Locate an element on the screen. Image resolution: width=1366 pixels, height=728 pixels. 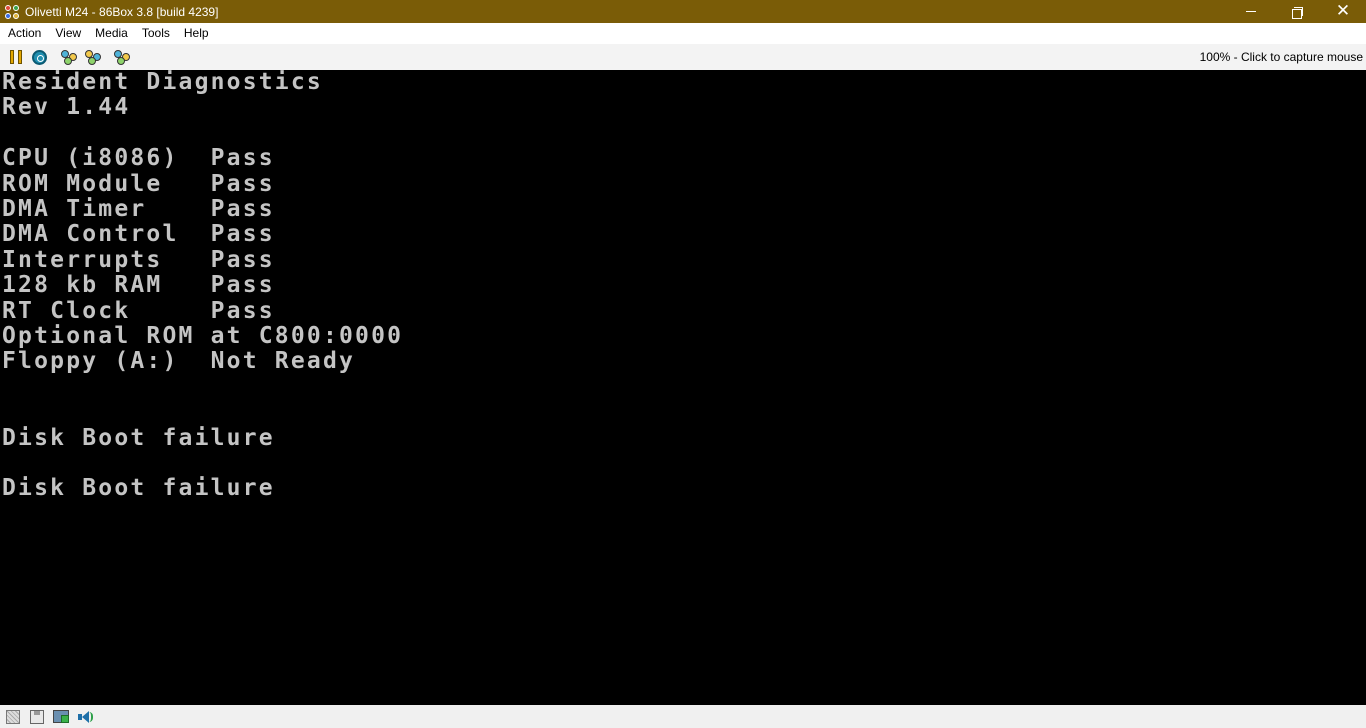
network-icon is located at coordinates (61, 716).